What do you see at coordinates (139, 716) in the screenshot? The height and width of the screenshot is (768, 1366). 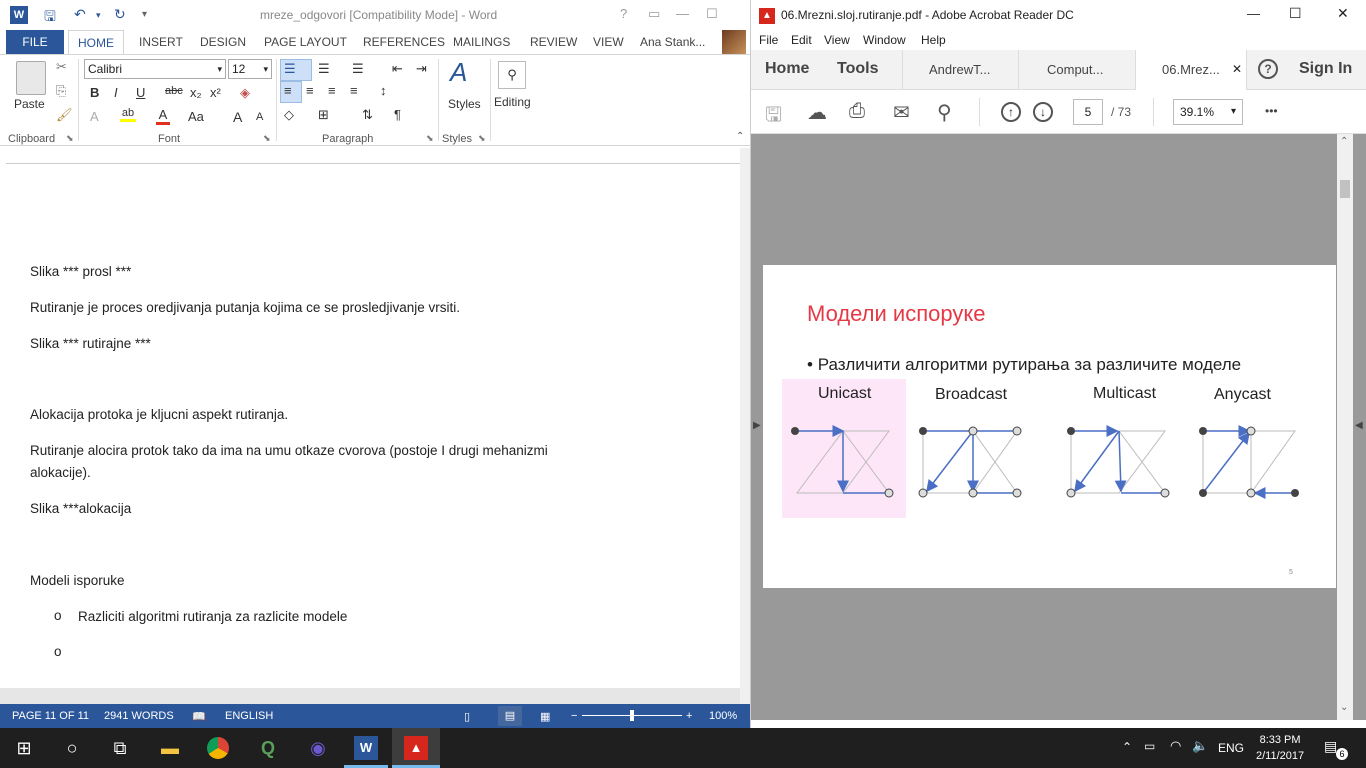 I see `word-count: 2941 WORDS` at bounding box center [139, 716].